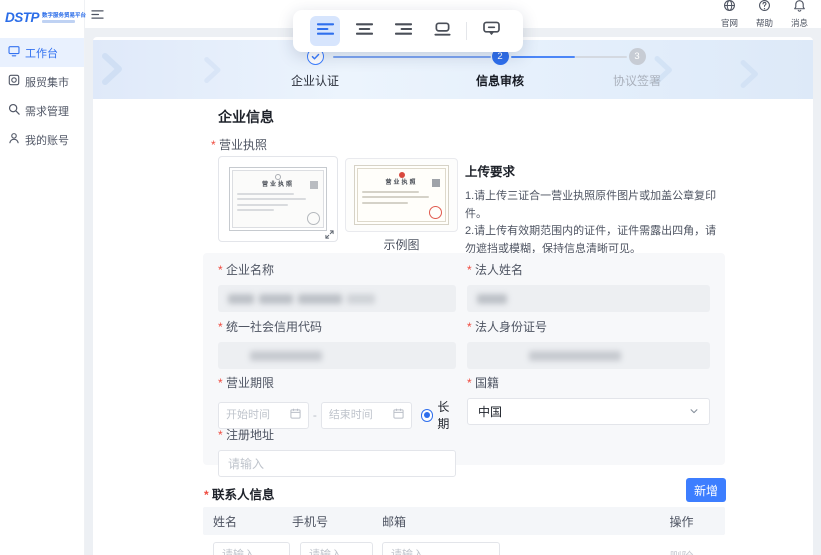 The height and width of the screenshot is (555, 821). I want to click on step-agreement-signing: 3 协议签署, so click(637, 68).